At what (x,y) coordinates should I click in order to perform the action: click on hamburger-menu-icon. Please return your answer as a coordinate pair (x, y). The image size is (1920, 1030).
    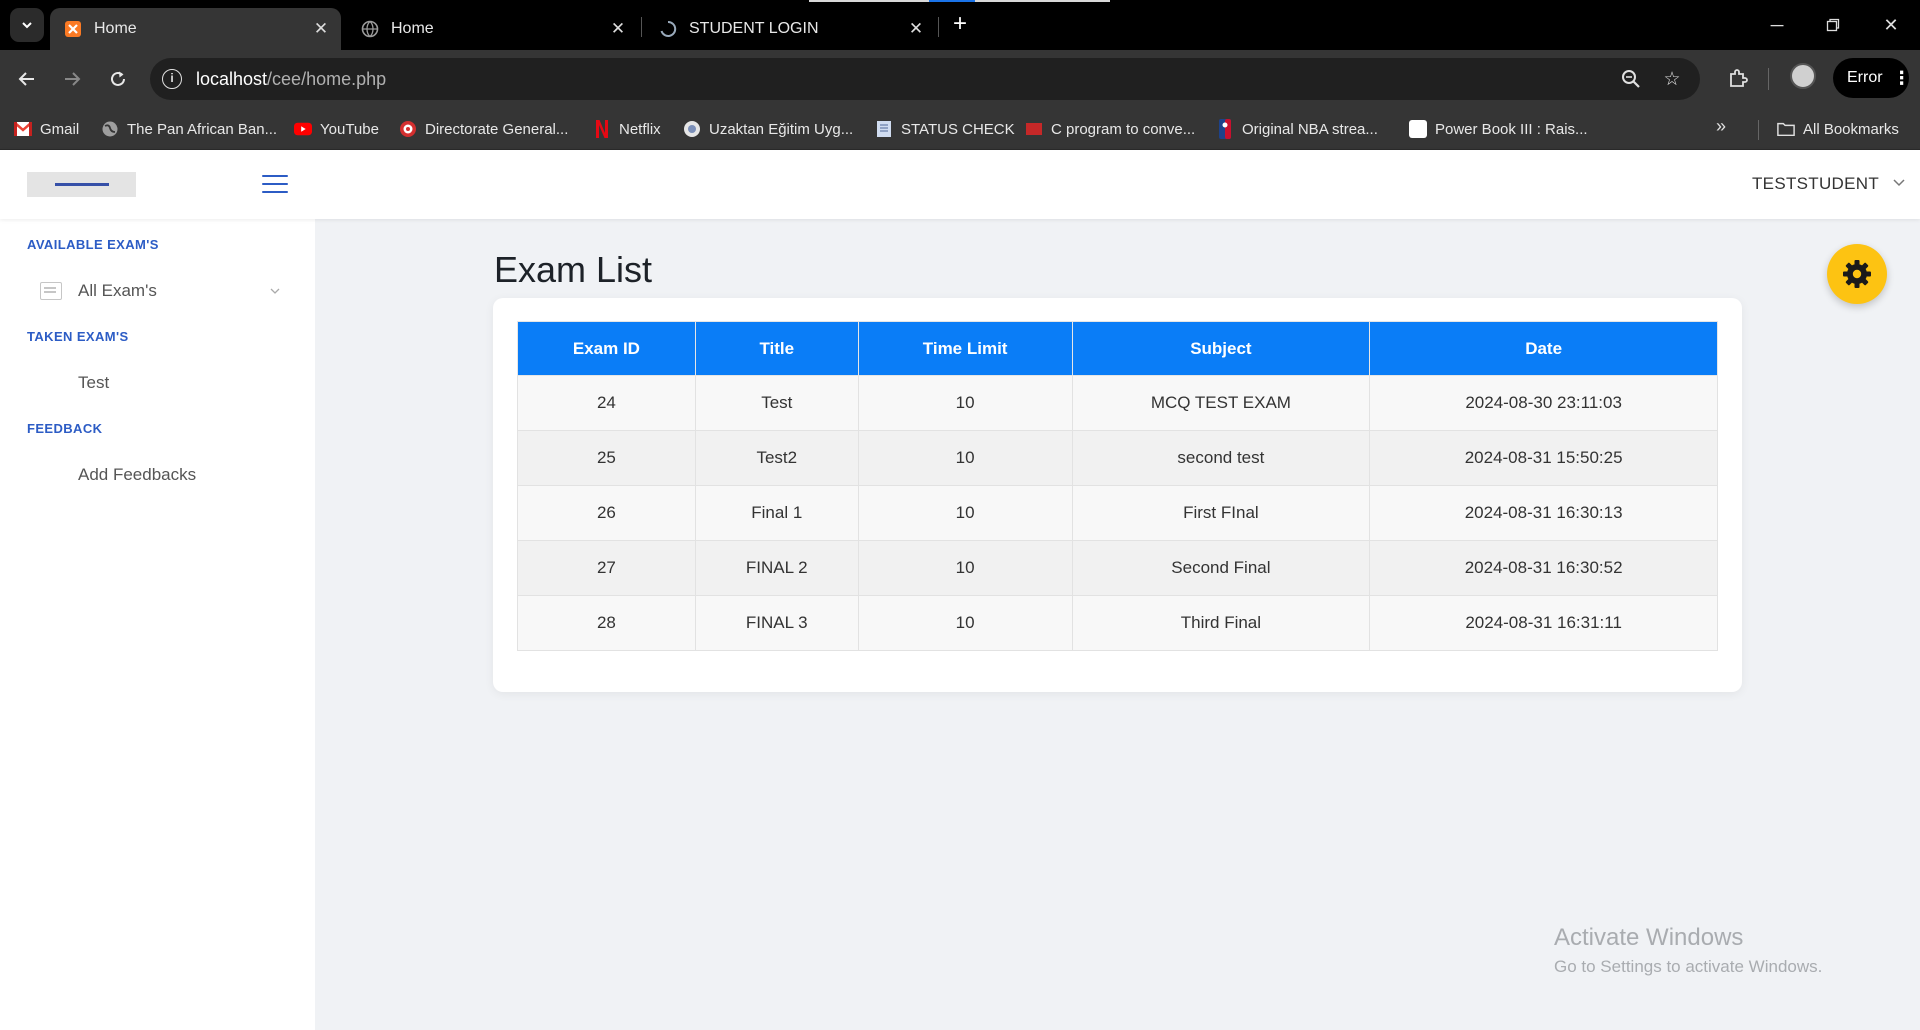
    Looking at the image, I should click on (275, 184).